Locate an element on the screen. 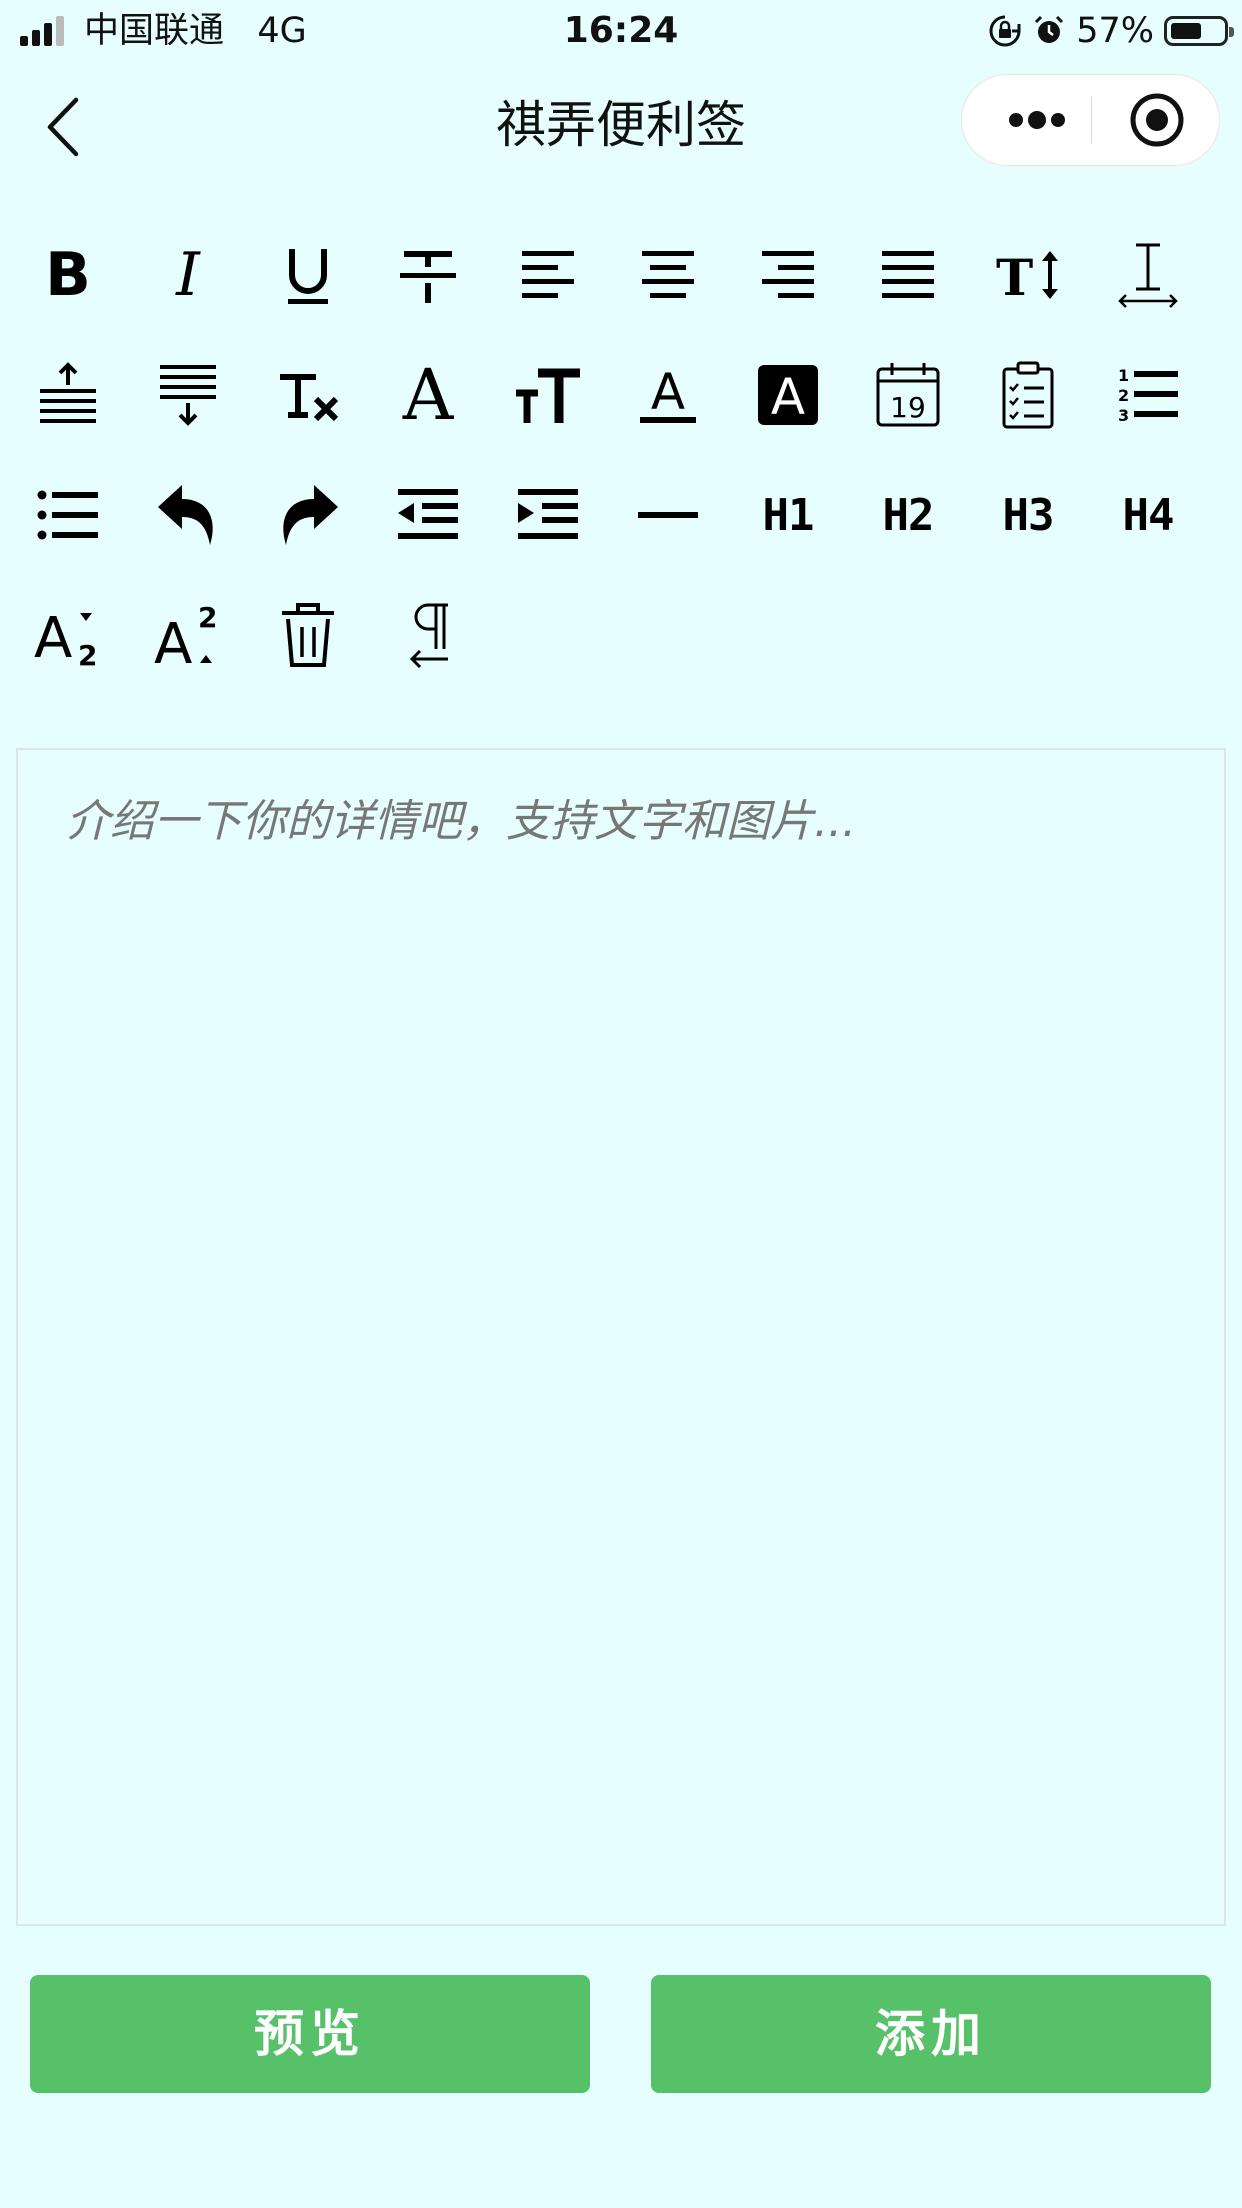  svg-text: 1 is located at coordinates (1123, 375).